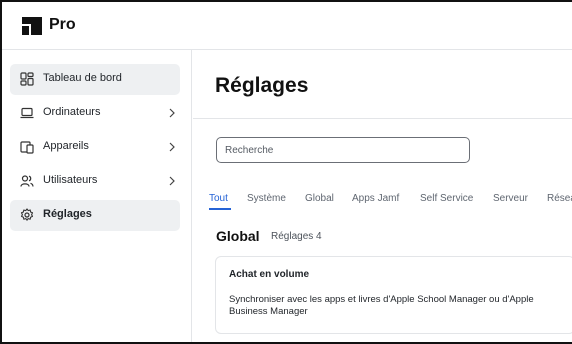 The width and height of the screenshot is (572, 344). I want to click on top-bar: Pro, so click(287, 26).